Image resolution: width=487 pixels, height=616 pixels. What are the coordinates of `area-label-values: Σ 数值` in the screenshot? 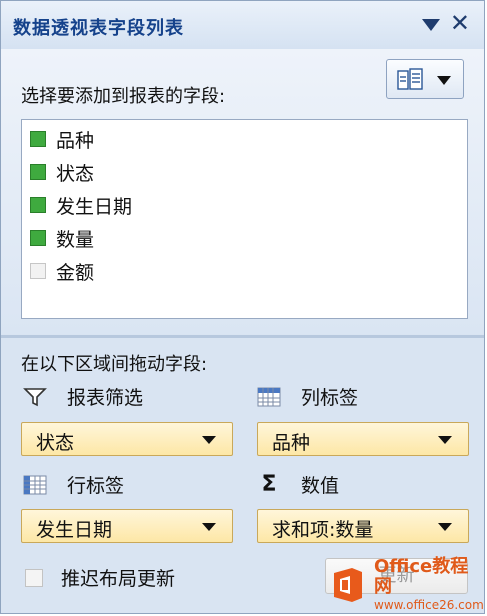 It's located at (298, 484).